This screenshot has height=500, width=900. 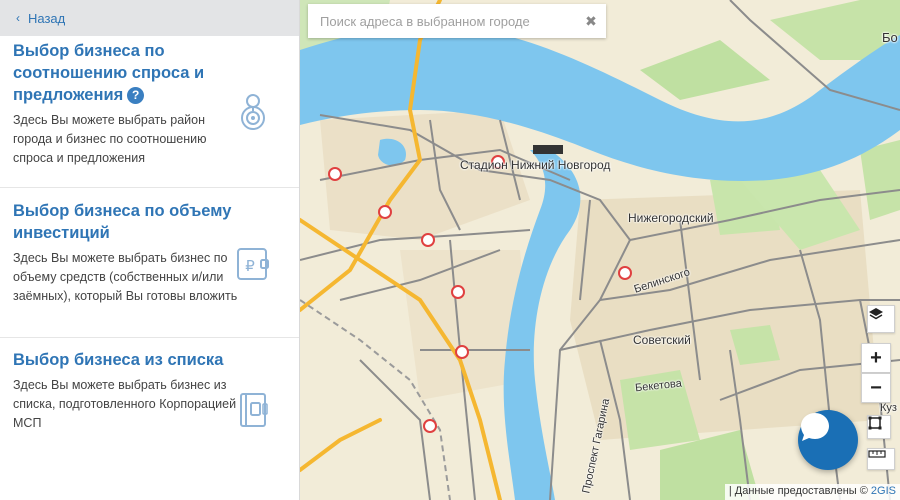 I want to click on fullscreen-button, so click(x=879, y=427).